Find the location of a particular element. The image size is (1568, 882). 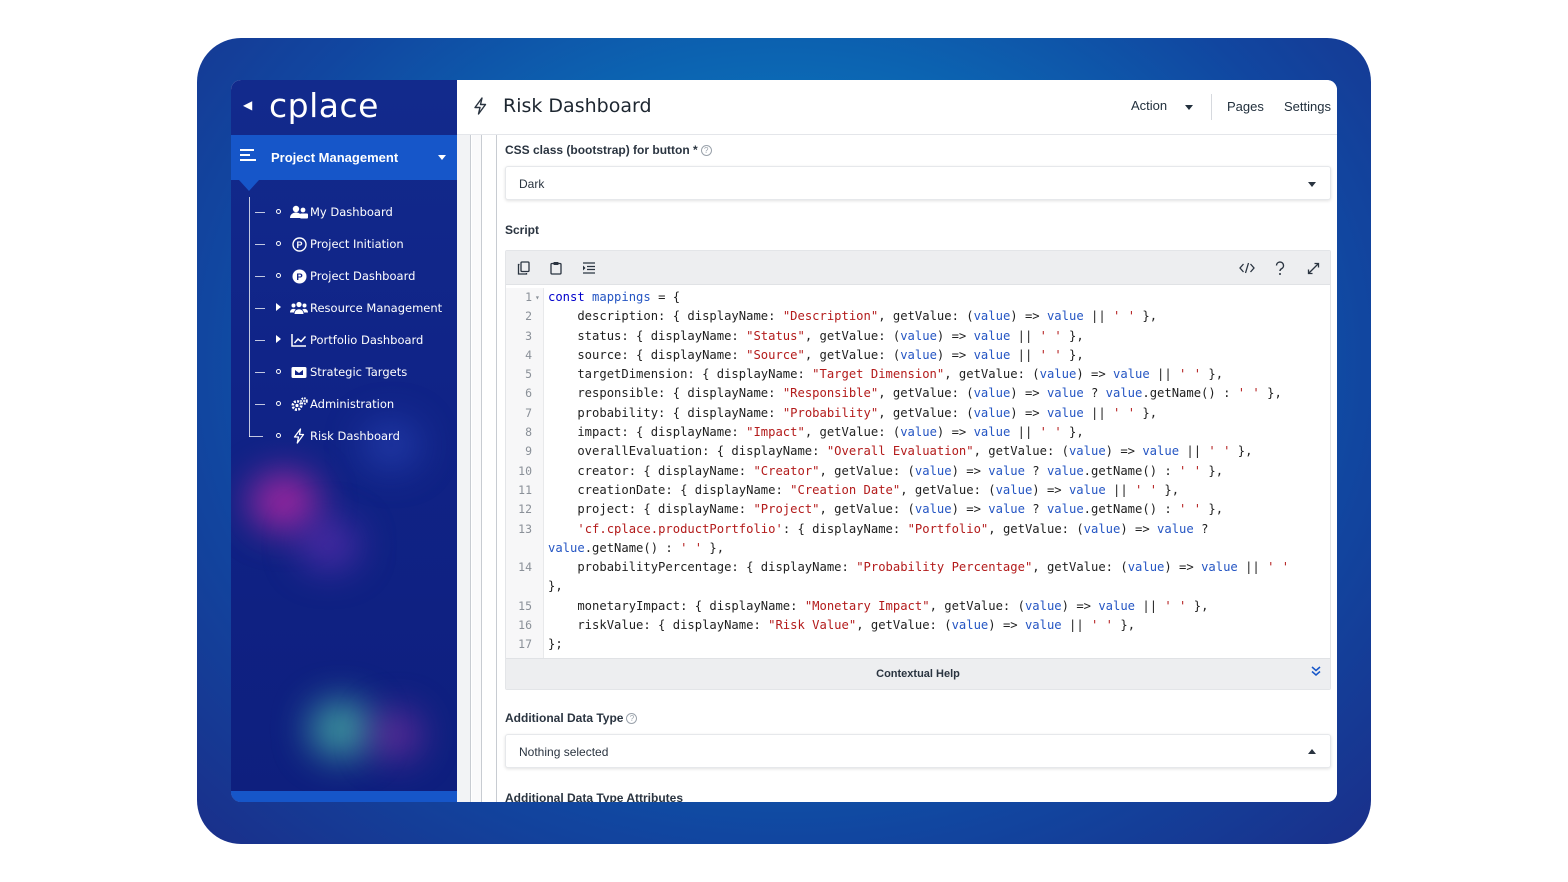

sidebar-item-my-dashboard: My Dashboard is located at coordinates (349, 212).